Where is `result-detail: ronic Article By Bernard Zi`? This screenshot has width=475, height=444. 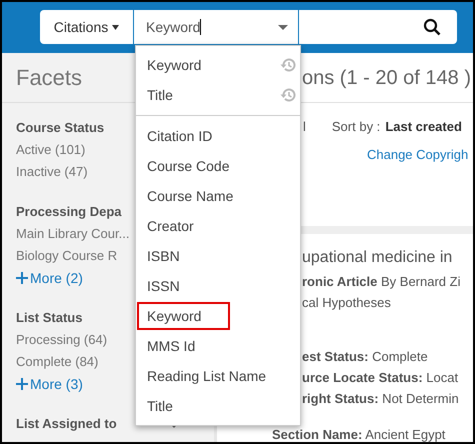 result-detail: ronic Article By Bernard Zi is located at coordinates (382, 282).